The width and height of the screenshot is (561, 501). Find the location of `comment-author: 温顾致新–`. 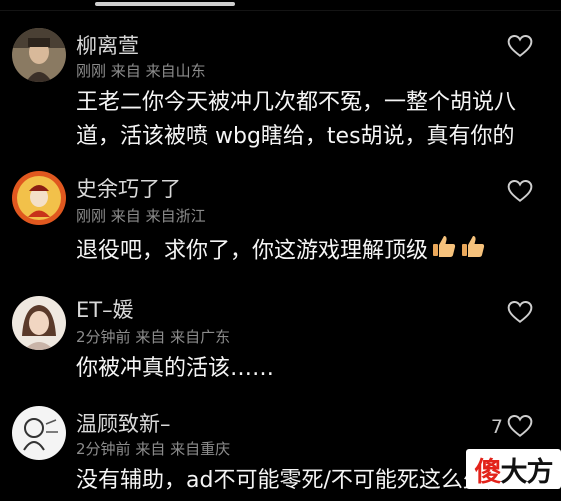

comment-author: 温顾致新– is located at coordinates (123, 423).